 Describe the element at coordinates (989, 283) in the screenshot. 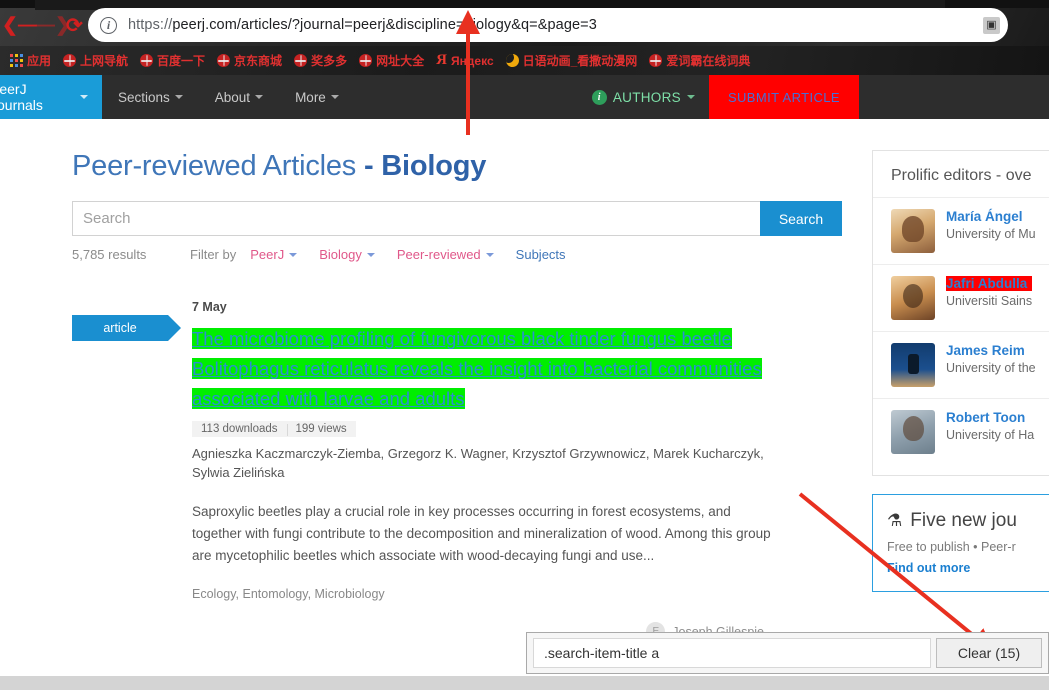

I see `editor-name: Jafri Abdulla` at that location.